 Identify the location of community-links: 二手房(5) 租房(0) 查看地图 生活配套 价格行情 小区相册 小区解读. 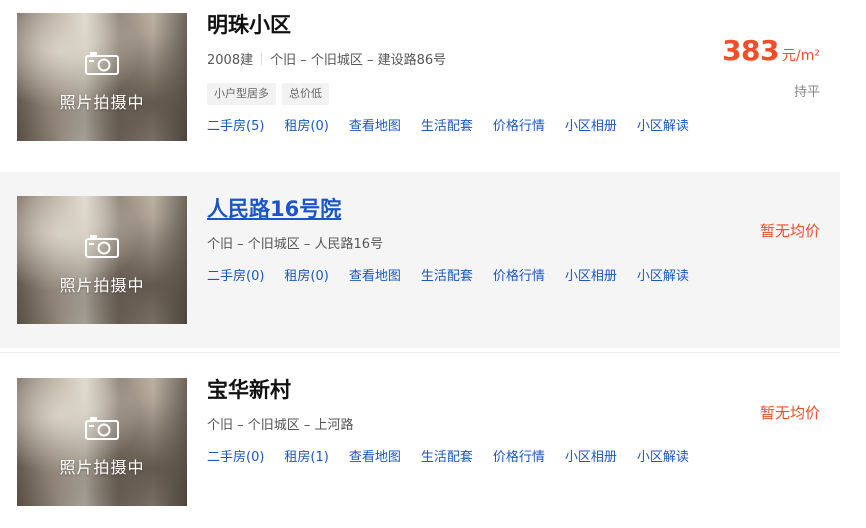
(448, 127).